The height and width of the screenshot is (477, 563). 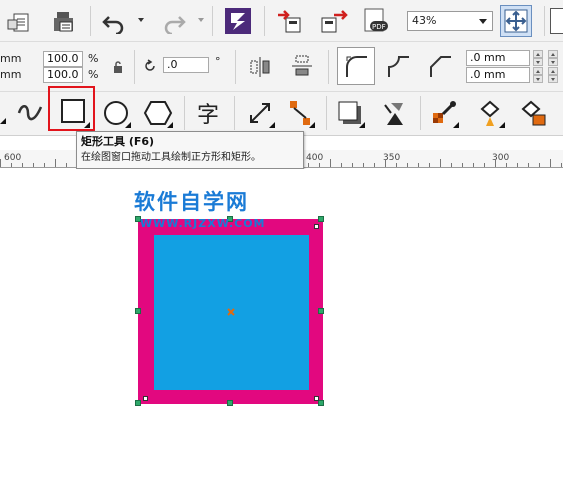 What do you see at coordinates (350, 113) in the screenshot?
I see `drop-shadow-tool-icon` at bounding box center [350, 113].